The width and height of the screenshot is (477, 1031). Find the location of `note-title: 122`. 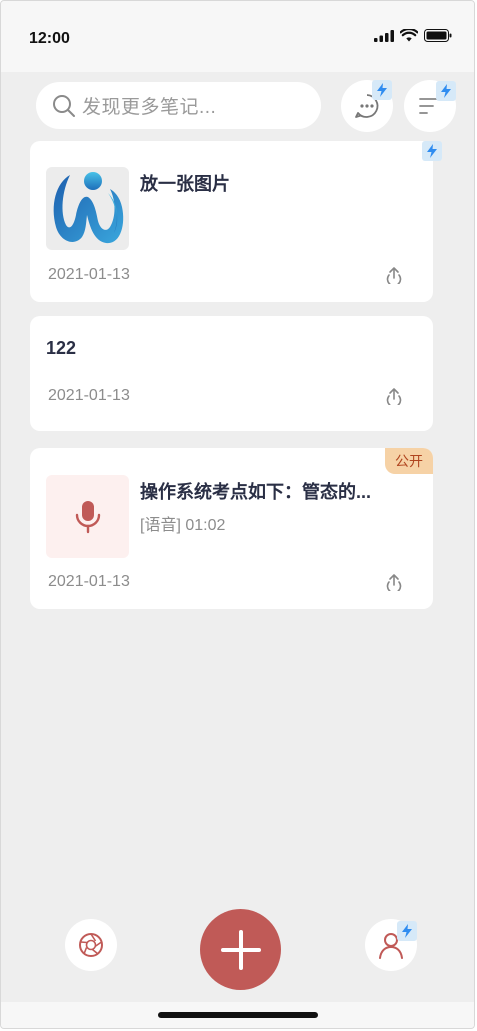

note-title: 122 is located at coordinates (61, 348).